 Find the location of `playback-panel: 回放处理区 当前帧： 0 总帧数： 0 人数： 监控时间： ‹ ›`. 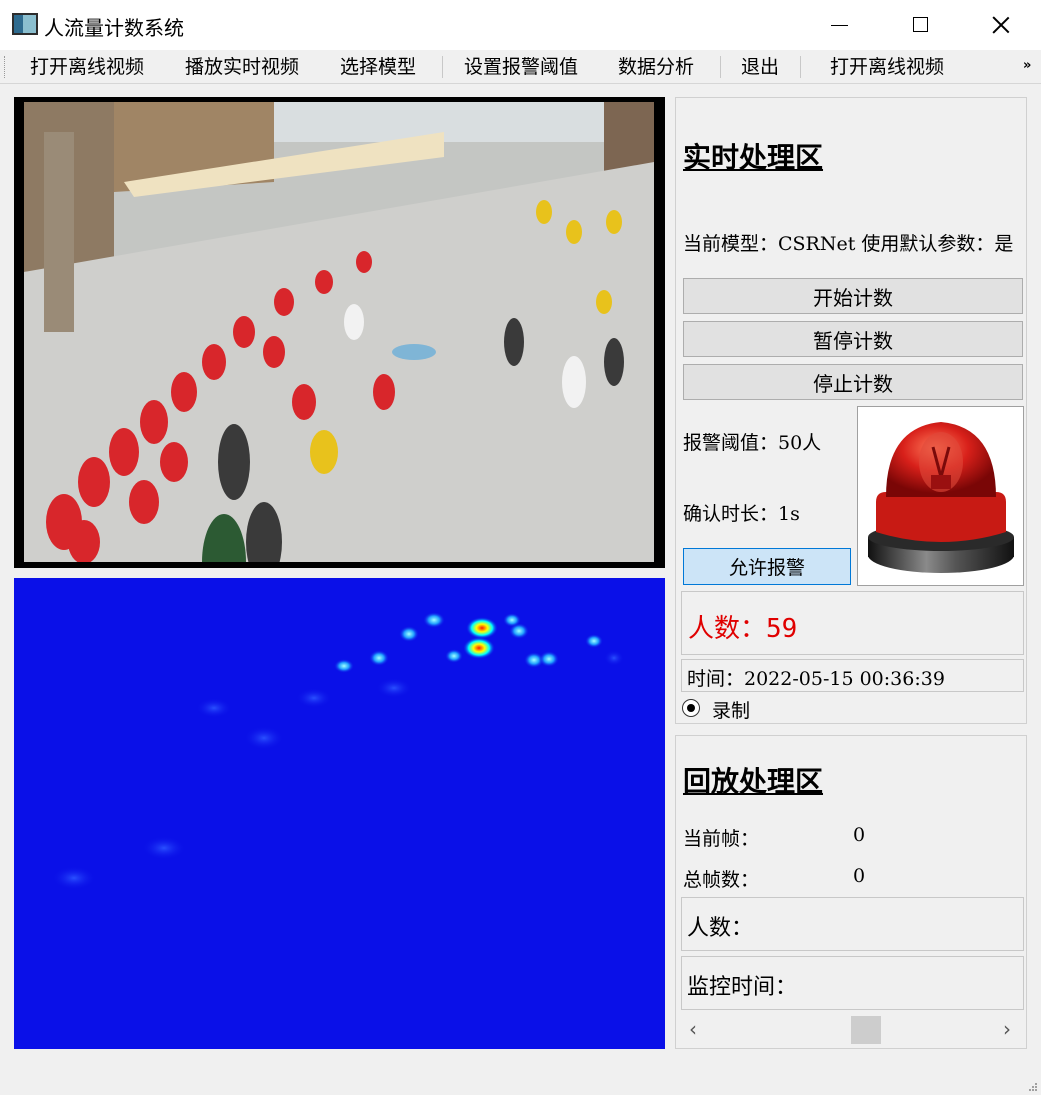

playback-panel: 回放处理区 当前帧： 0 总帧数： 0 人数： 监控时间： ‹ › is located at coordinates (851, 892).